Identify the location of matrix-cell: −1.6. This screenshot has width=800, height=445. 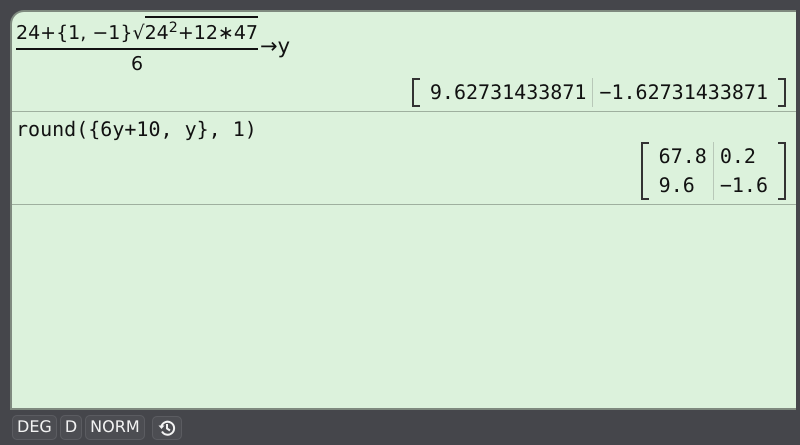
(743, 185).